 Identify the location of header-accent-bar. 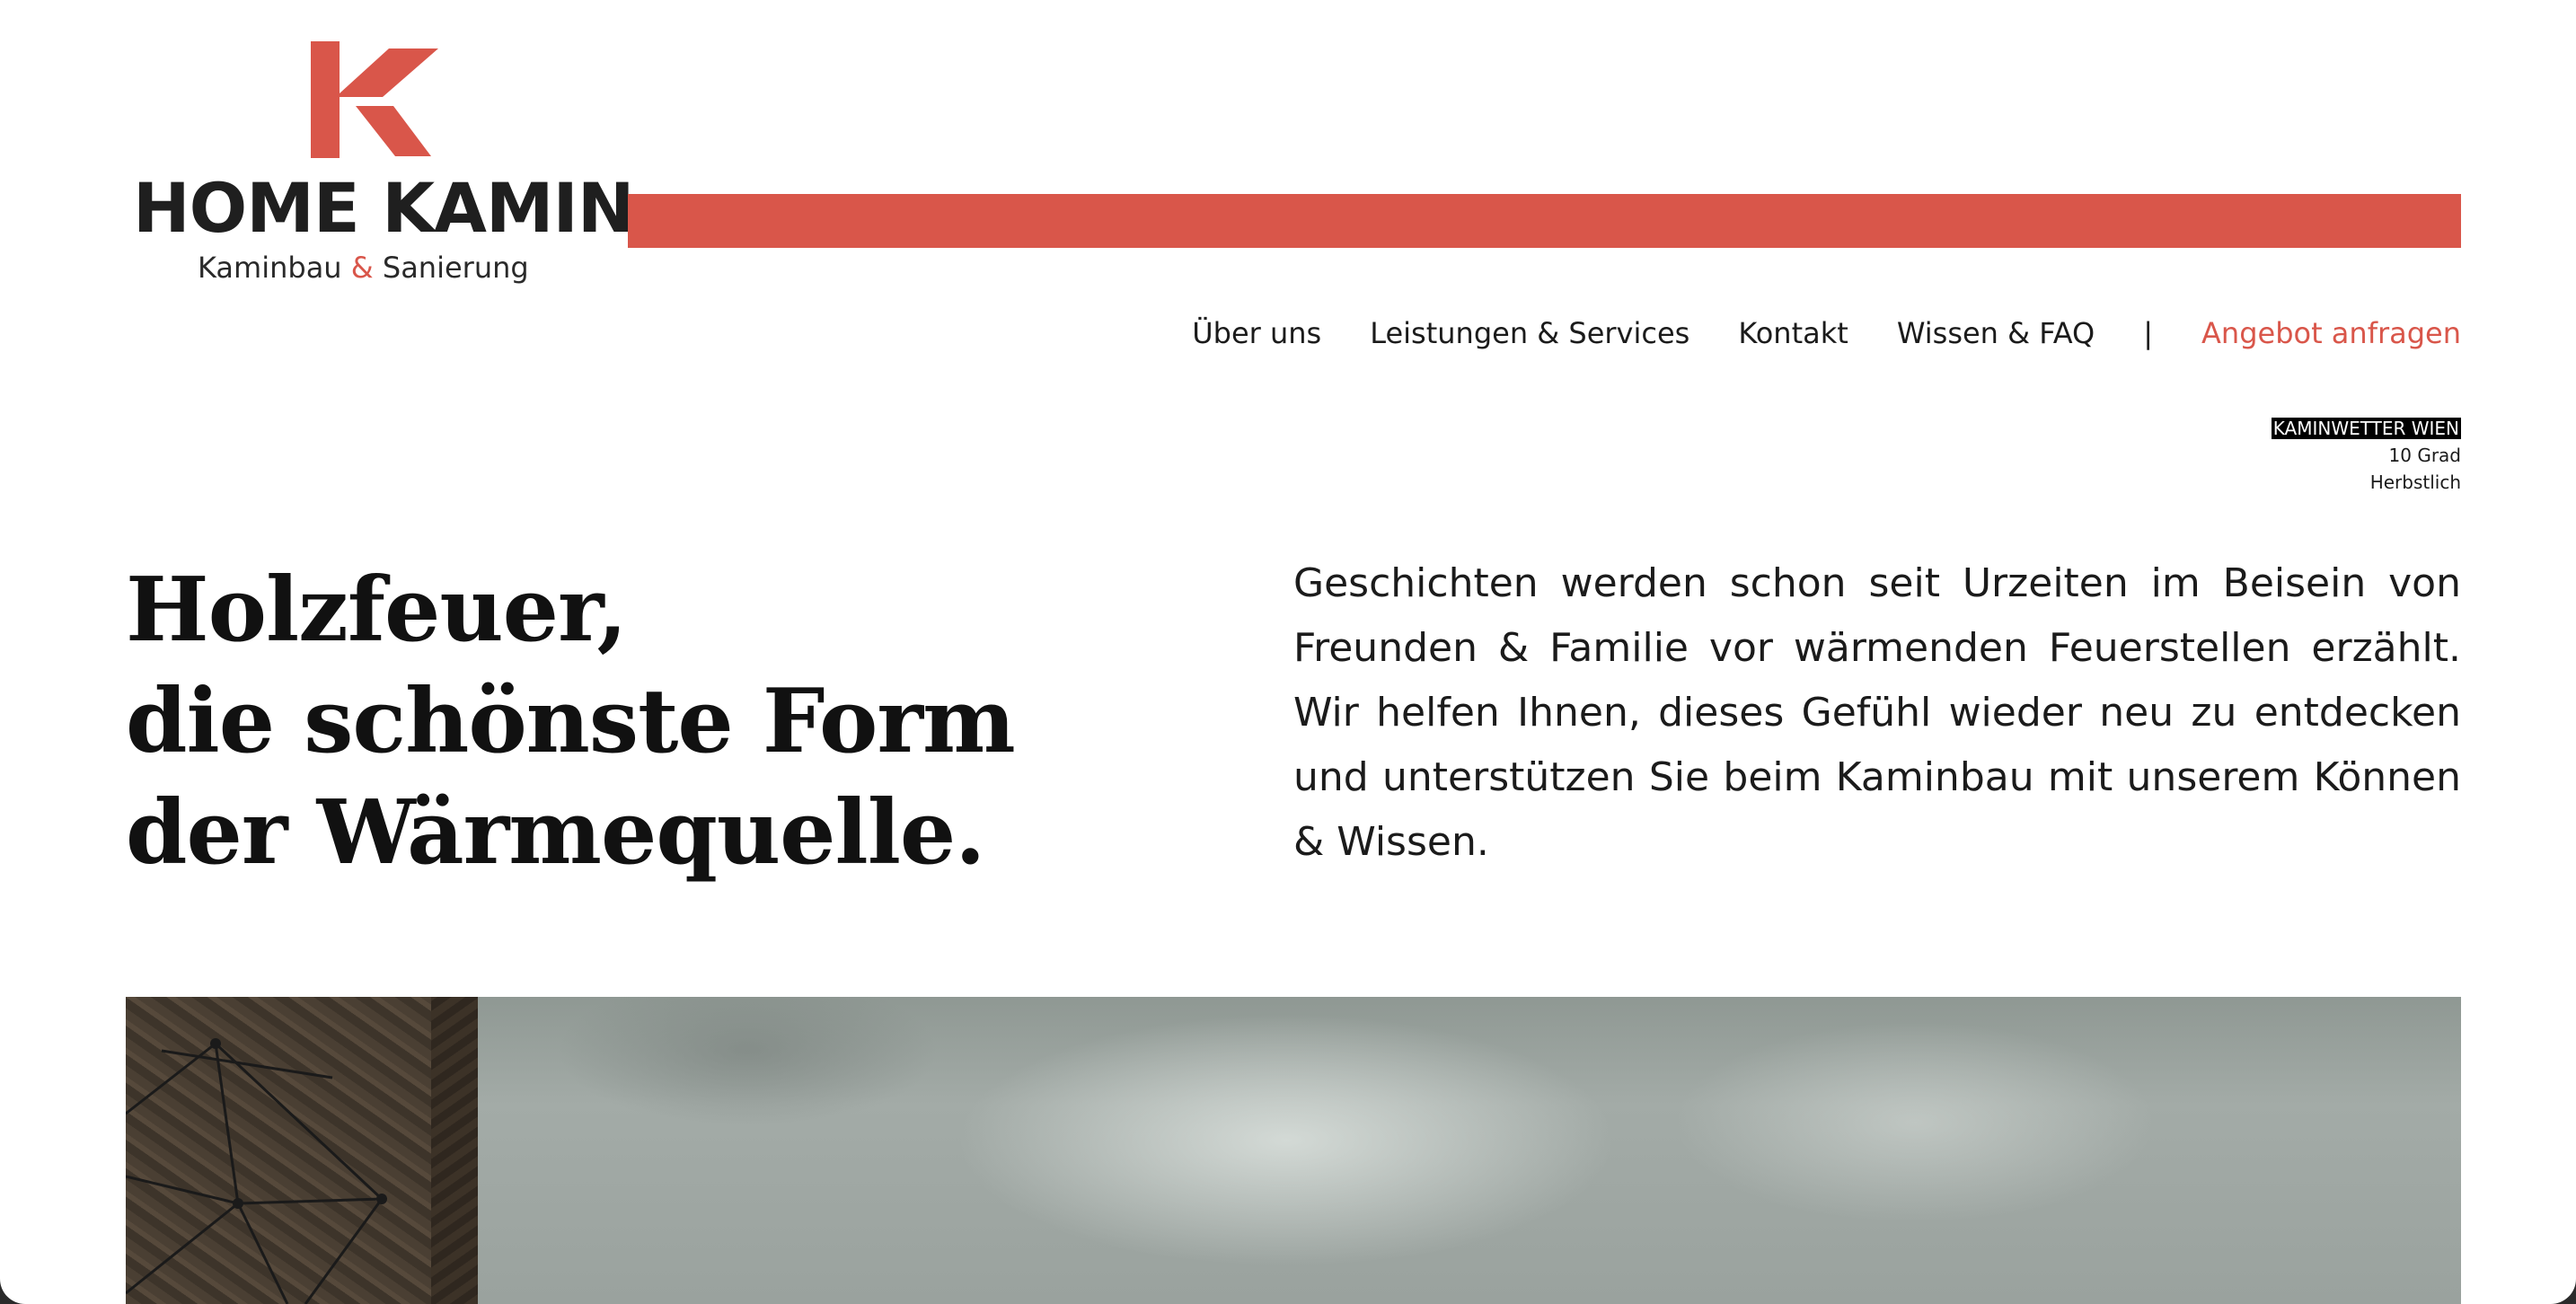
(1544, 221).